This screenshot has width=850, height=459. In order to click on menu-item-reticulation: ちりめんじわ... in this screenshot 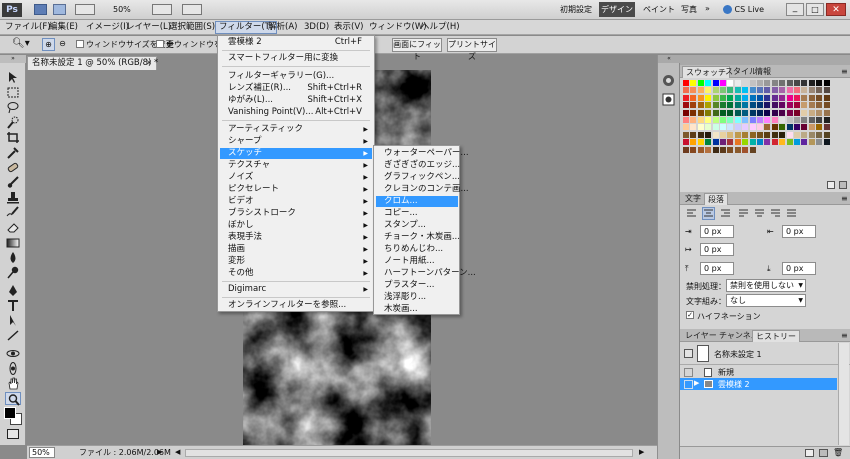, I will do `click(417, 249)`.